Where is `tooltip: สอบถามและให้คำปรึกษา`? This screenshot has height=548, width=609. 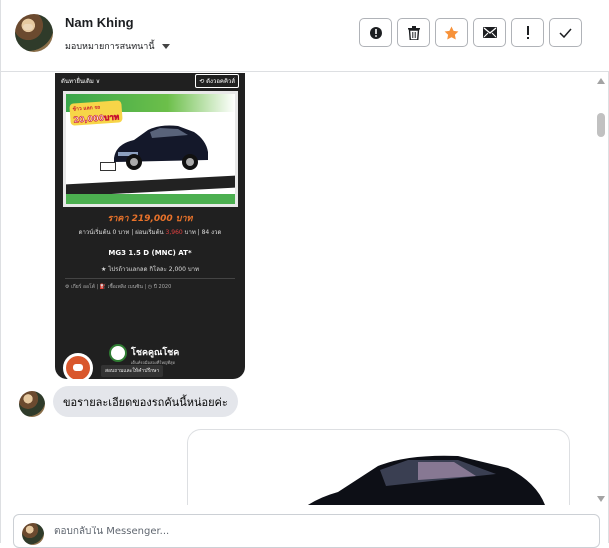 tooltip: สอบถามและให้คำปรึกษา is located at coordinates (132, 371).